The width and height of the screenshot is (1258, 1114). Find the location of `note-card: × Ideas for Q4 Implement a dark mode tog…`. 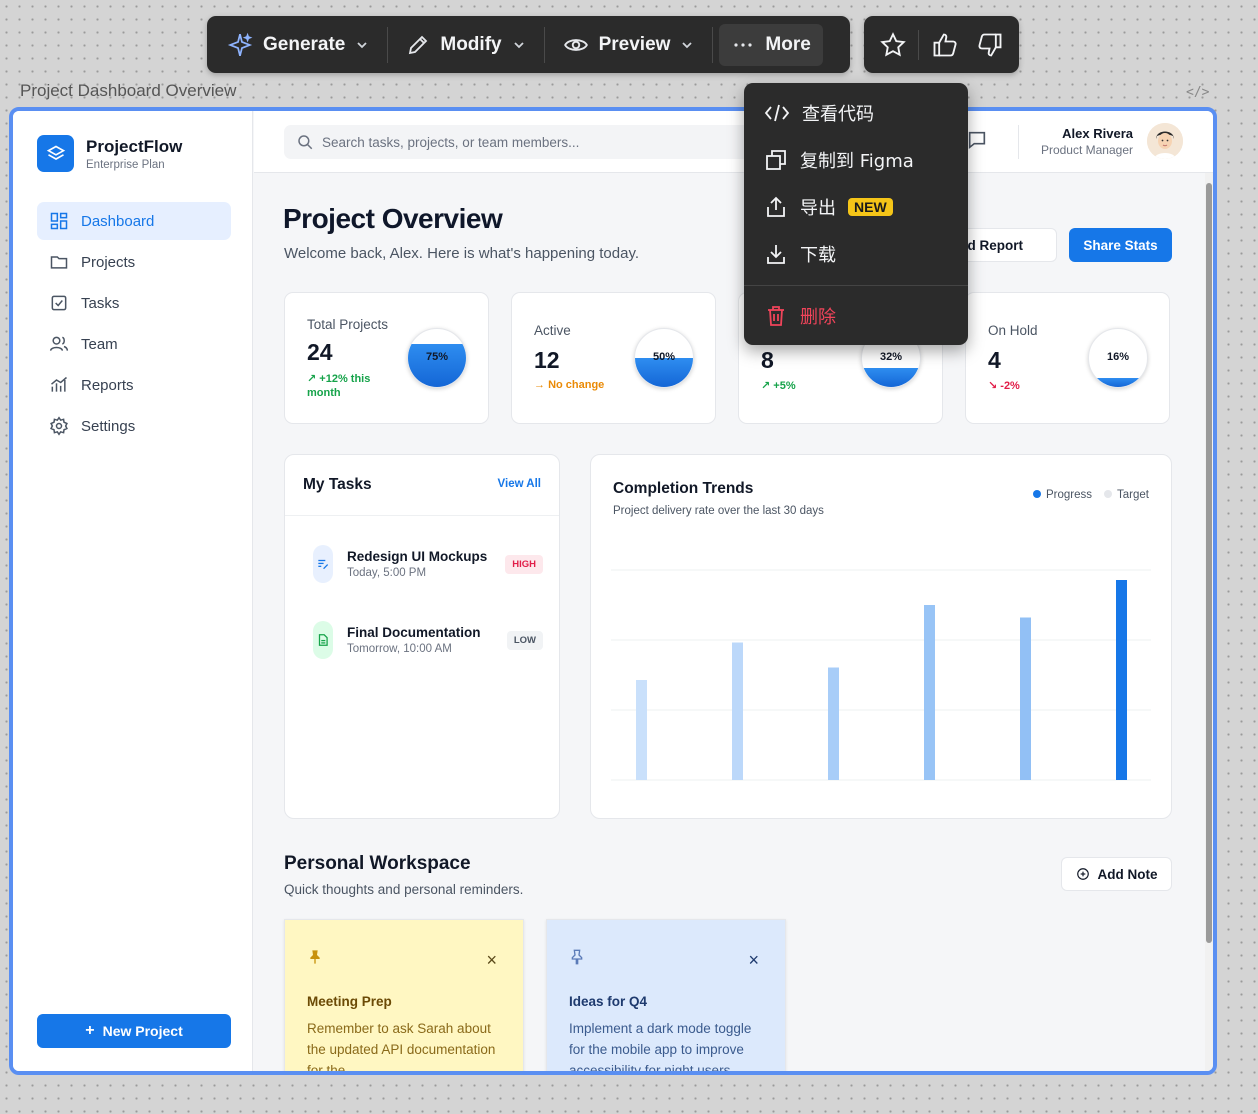

note-card: × Ideas for Q4 Implement a dark mode tog… is located at coordinates (666, 995).